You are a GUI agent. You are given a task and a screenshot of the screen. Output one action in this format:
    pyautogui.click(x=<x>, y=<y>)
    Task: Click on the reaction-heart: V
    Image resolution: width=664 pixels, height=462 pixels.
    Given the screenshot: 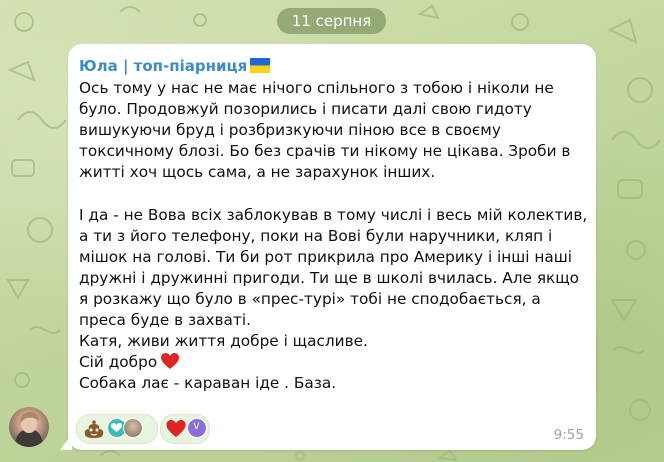 What is the action you would take?
    pyautogui.click(x=185, y=429)
    